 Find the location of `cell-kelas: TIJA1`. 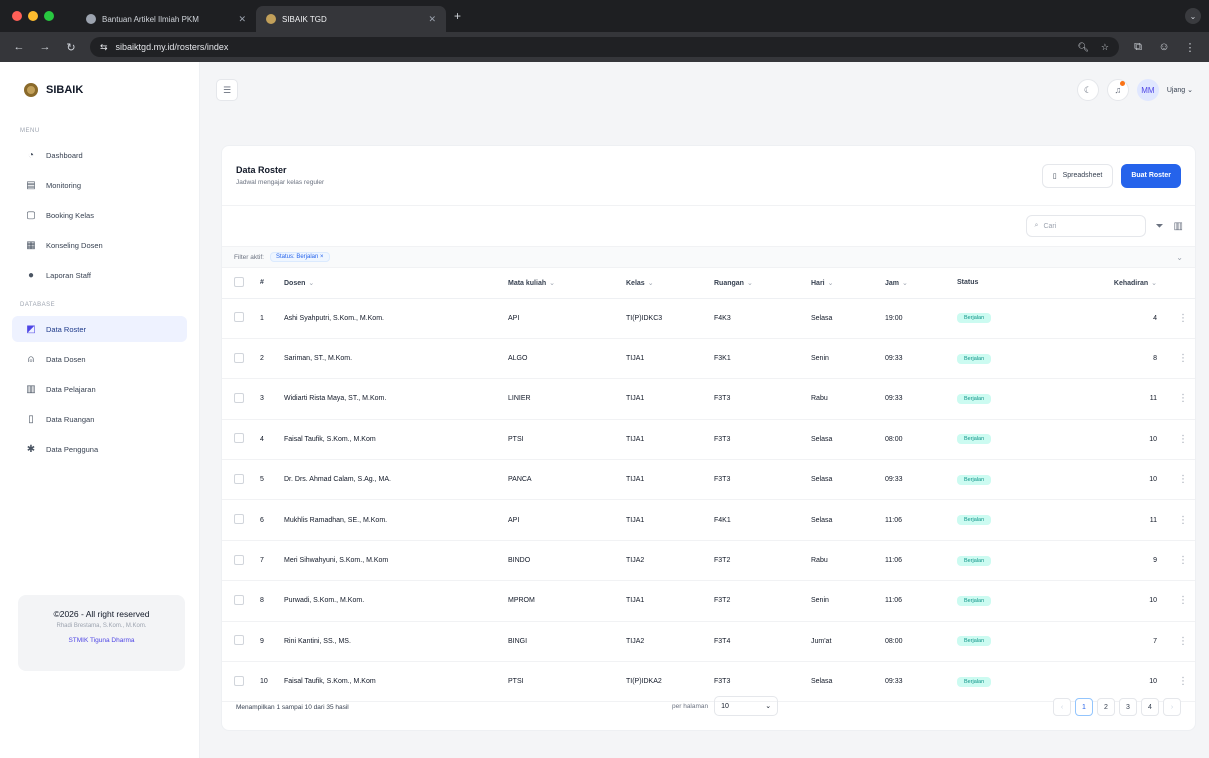

cell-kelas: TIJA1 is located at coordinates (670, 601).